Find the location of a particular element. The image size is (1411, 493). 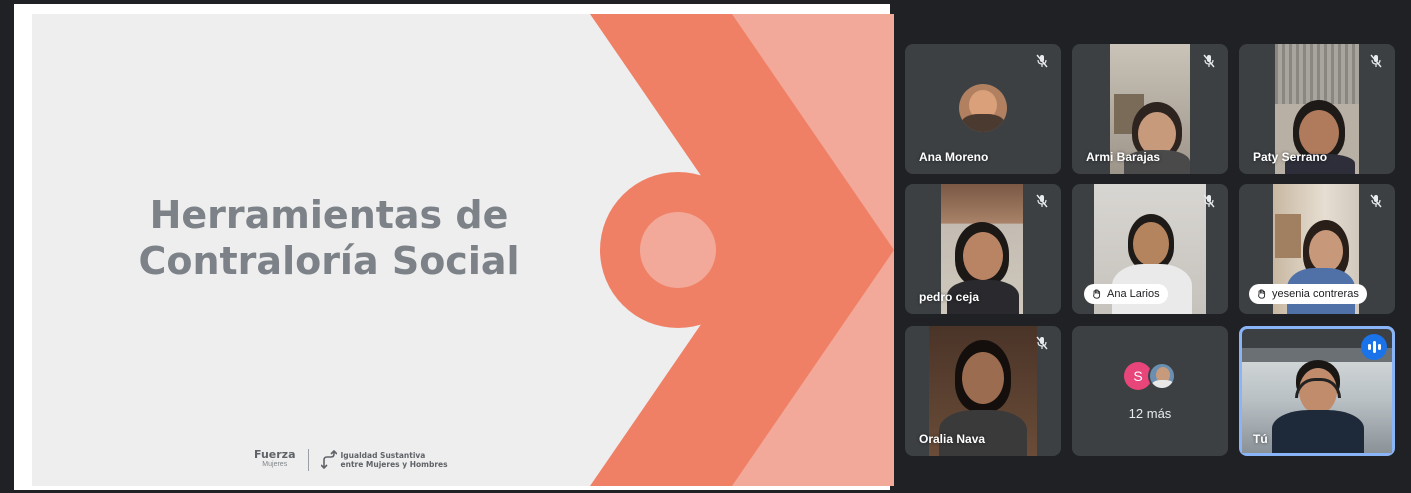

more-participants-count: 12 más is located at coordinates (1150, 413).